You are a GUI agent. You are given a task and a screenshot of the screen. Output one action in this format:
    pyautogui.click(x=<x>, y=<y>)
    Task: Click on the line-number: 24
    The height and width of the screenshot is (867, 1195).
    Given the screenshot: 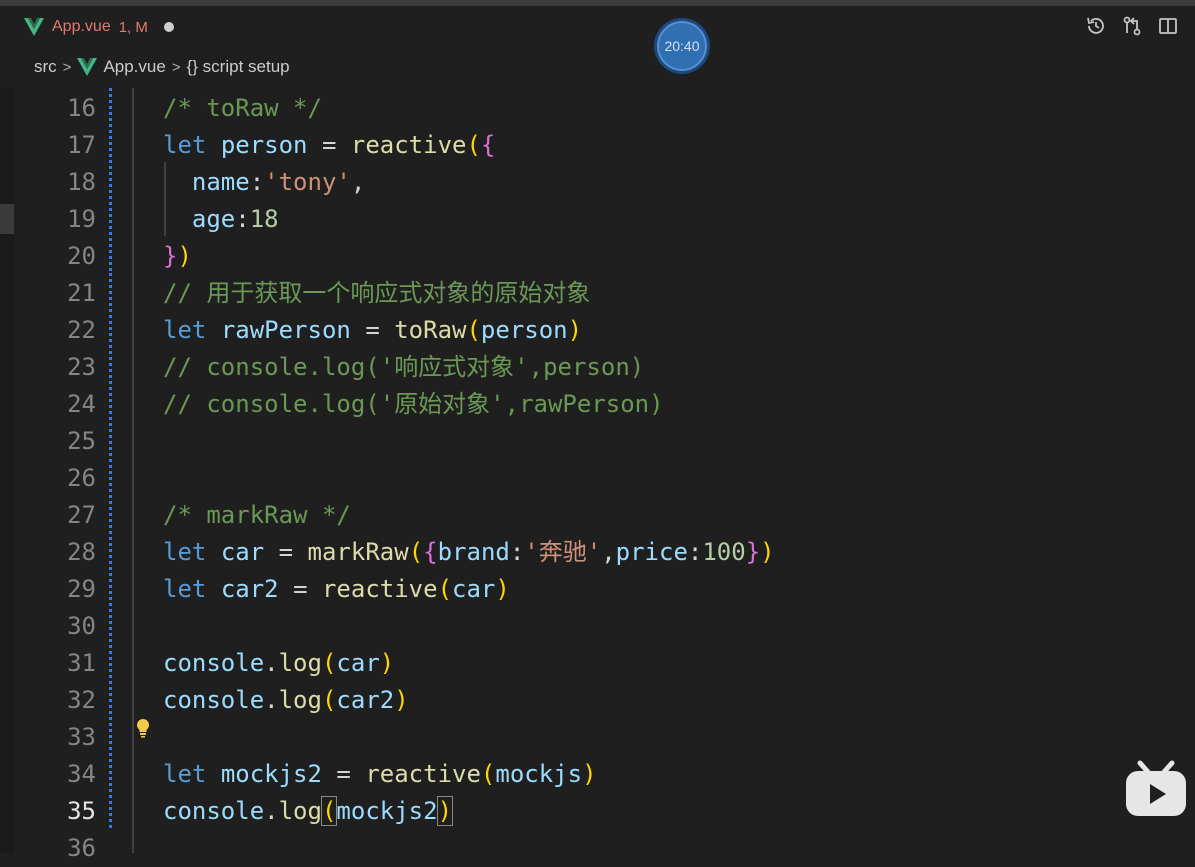 What is the action you would take?
    pyautogui.click(x=81, y=404)
    